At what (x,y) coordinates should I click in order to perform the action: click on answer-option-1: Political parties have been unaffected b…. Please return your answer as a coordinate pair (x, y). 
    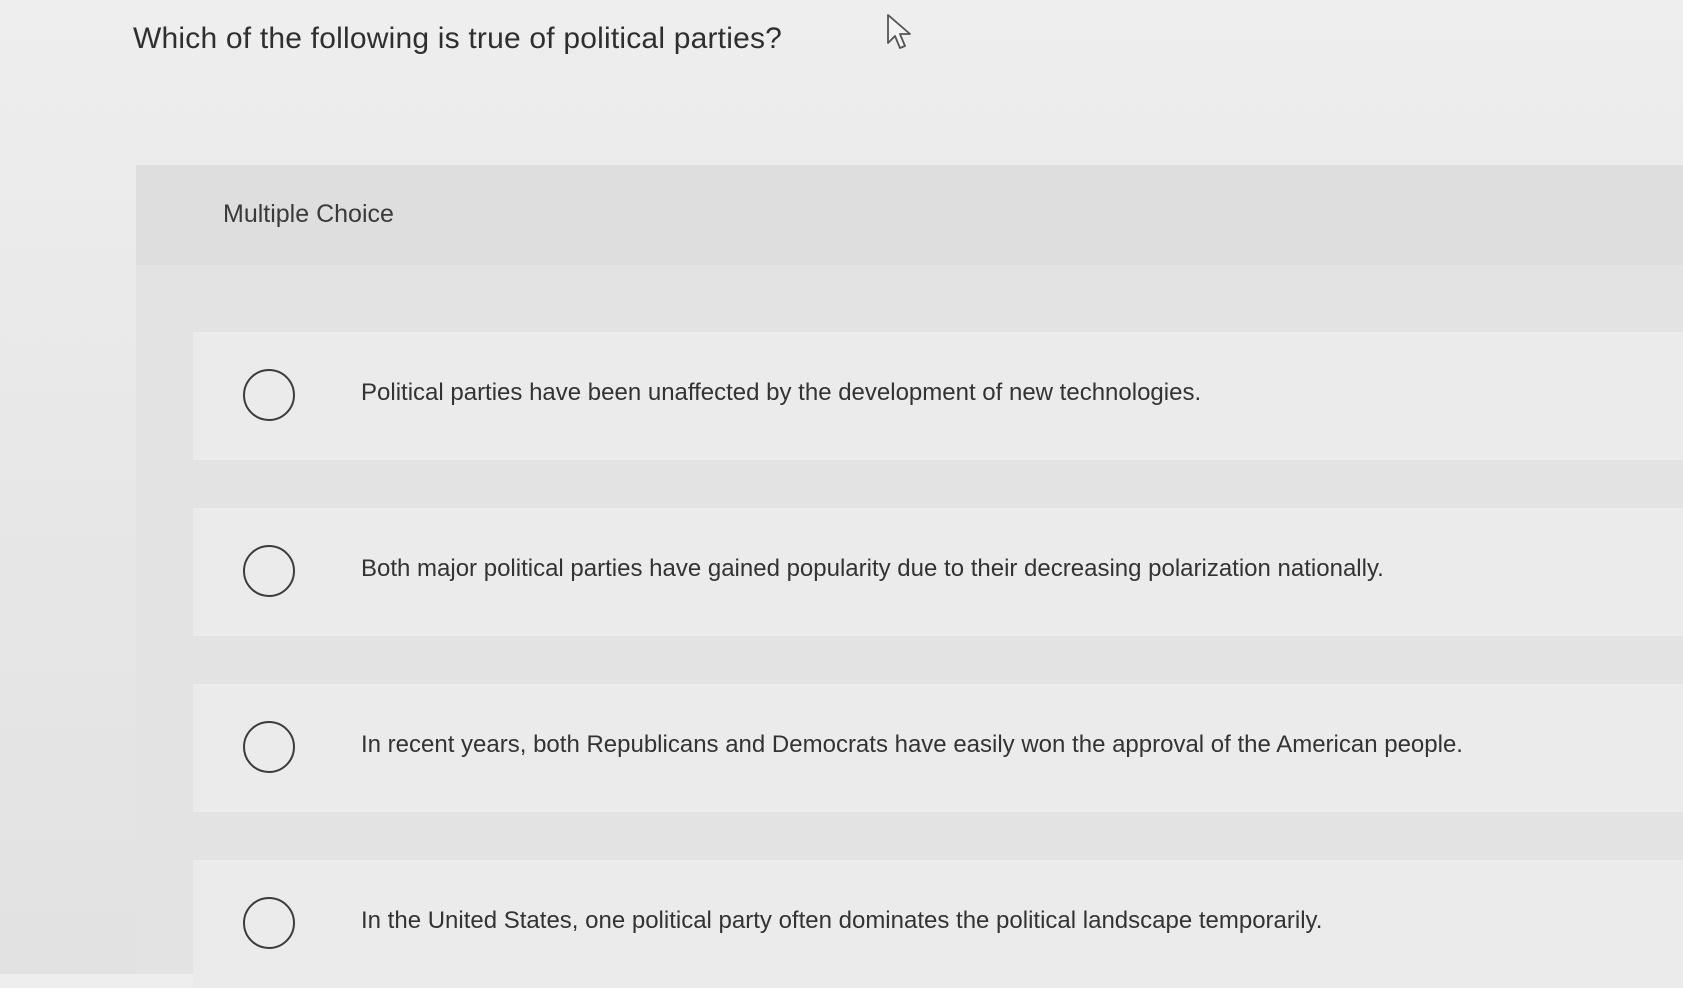
    Looking at the image, I should click on (938, 396).